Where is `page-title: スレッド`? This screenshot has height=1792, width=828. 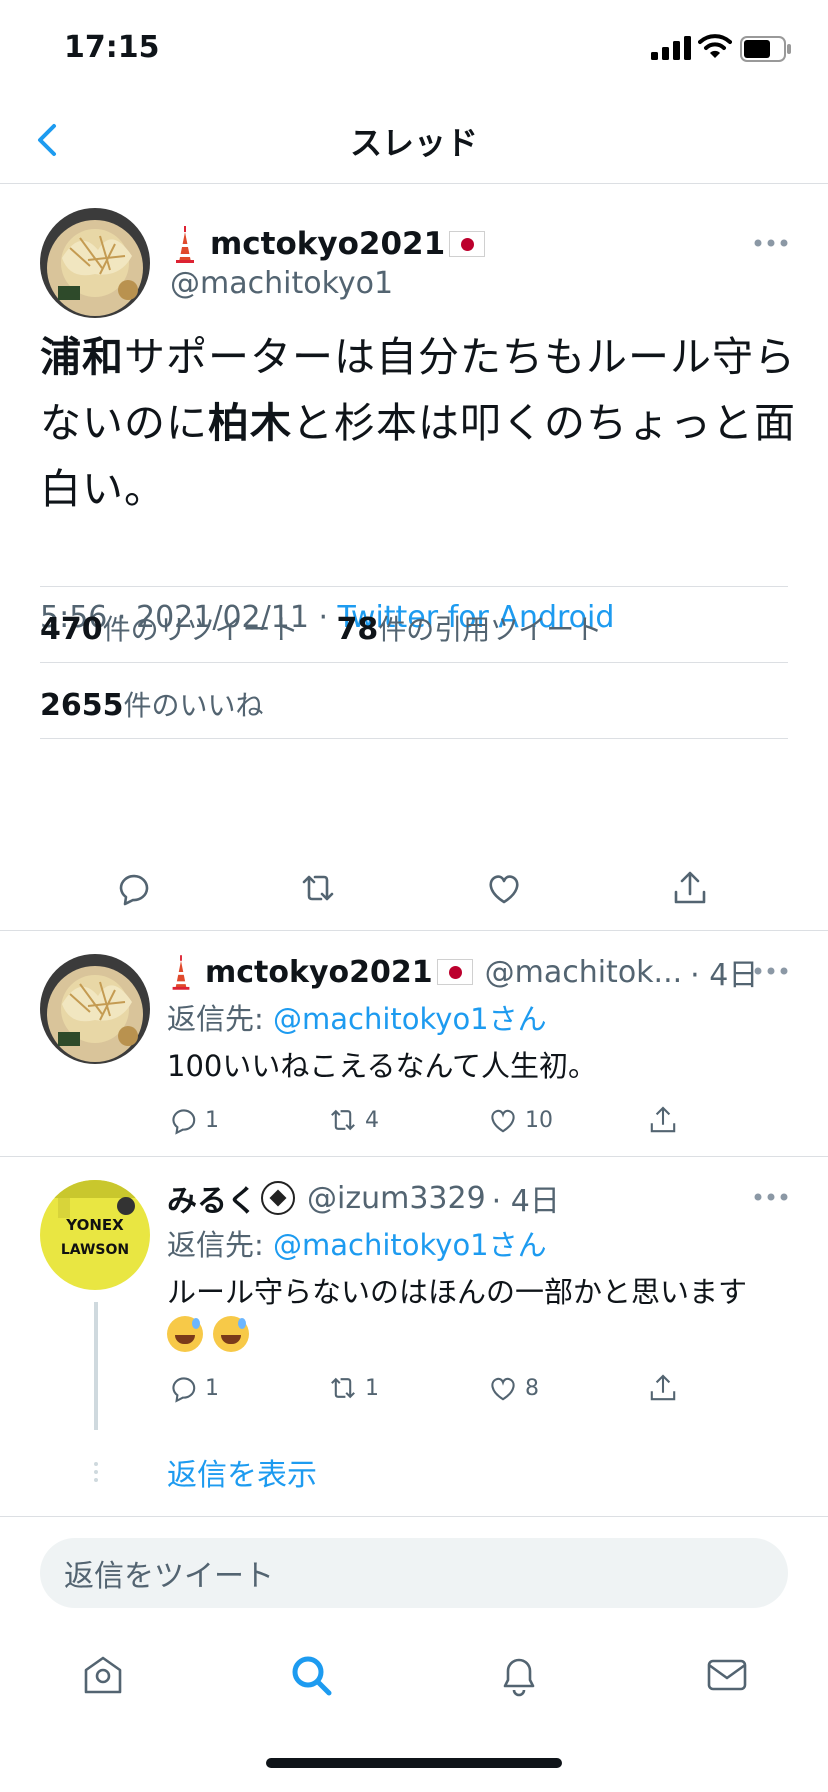
page-title: スレッド is located at coordinates (413, 143).